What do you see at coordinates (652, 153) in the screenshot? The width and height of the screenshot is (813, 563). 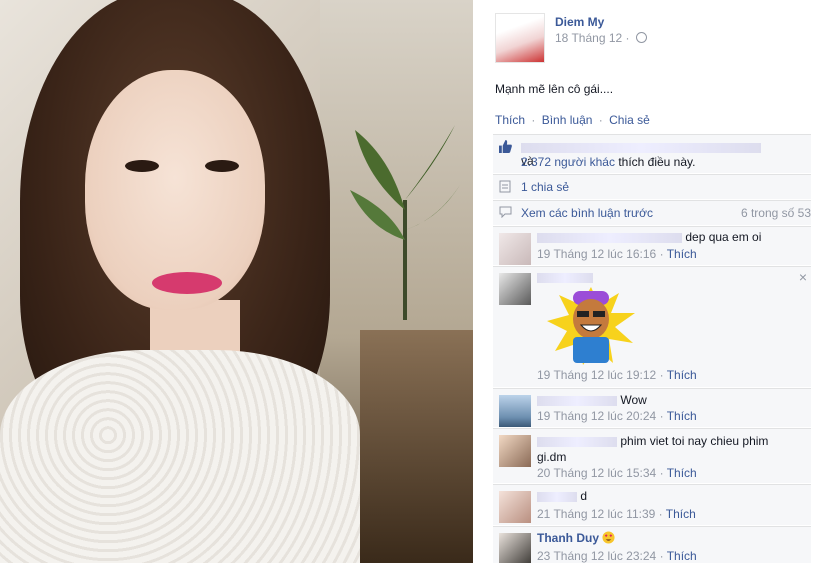 I see `likes-summary: và 2.372 người khác thích điều này.` at bounding box center [652, 153].